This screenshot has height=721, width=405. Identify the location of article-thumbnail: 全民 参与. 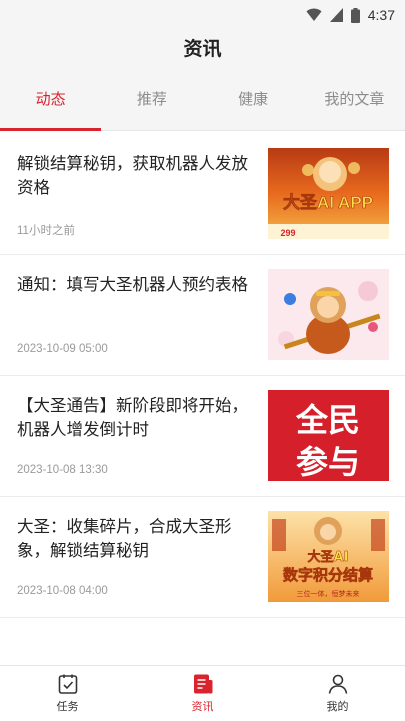
(328, 435).